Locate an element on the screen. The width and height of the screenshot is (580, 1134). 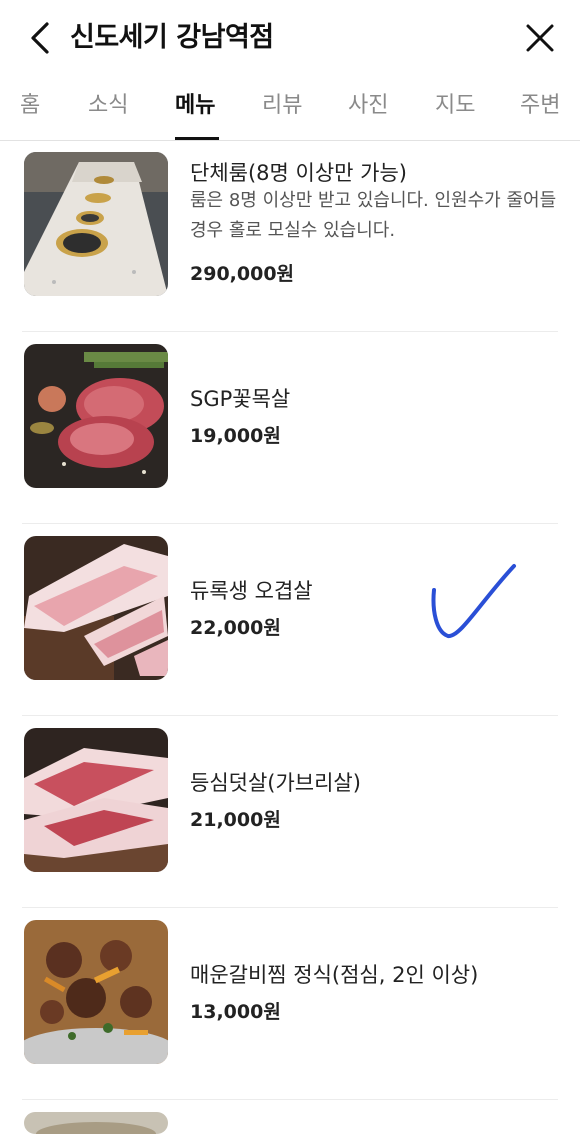
back-button is located at coordinates (42, 38).